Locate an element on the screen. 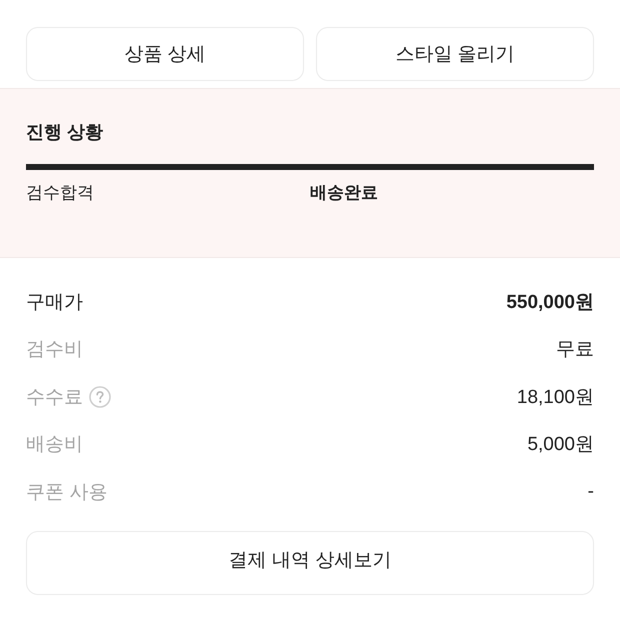  price-label: 쿠폰 사용 is located at coordinates (67, 492).